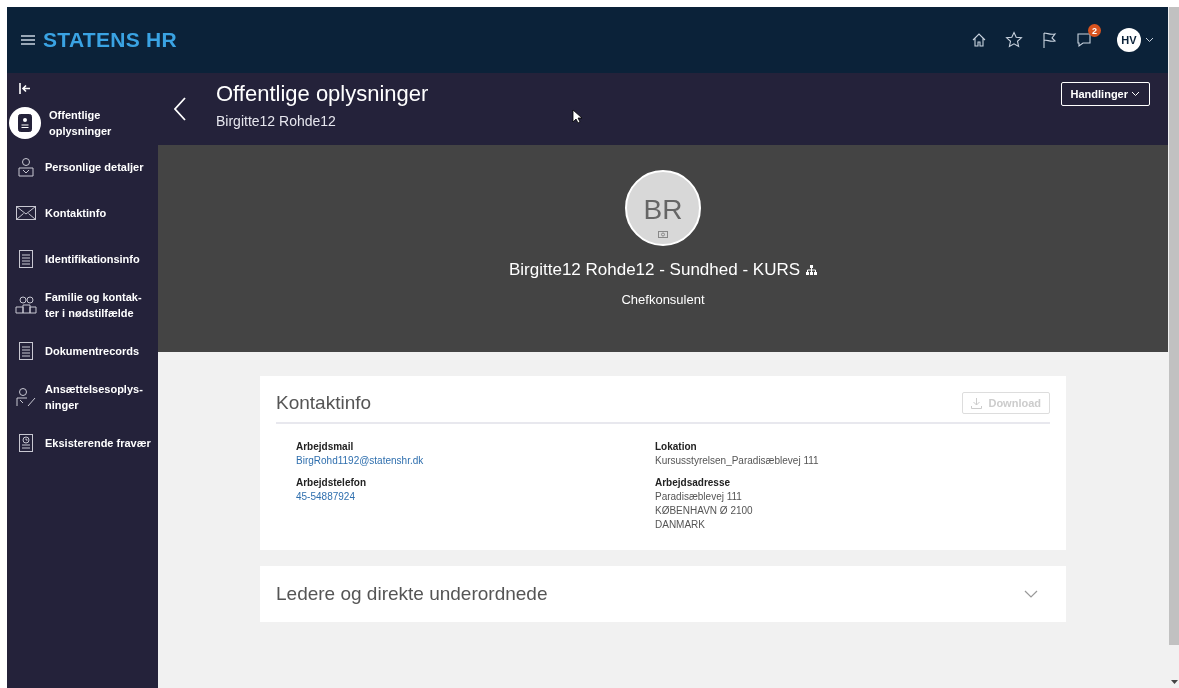 The image size is (1179, 688). What do you see at coordinates (26, 397) in the screenshot?
I see `person-pen-icon` at bounding box center [26, 397].